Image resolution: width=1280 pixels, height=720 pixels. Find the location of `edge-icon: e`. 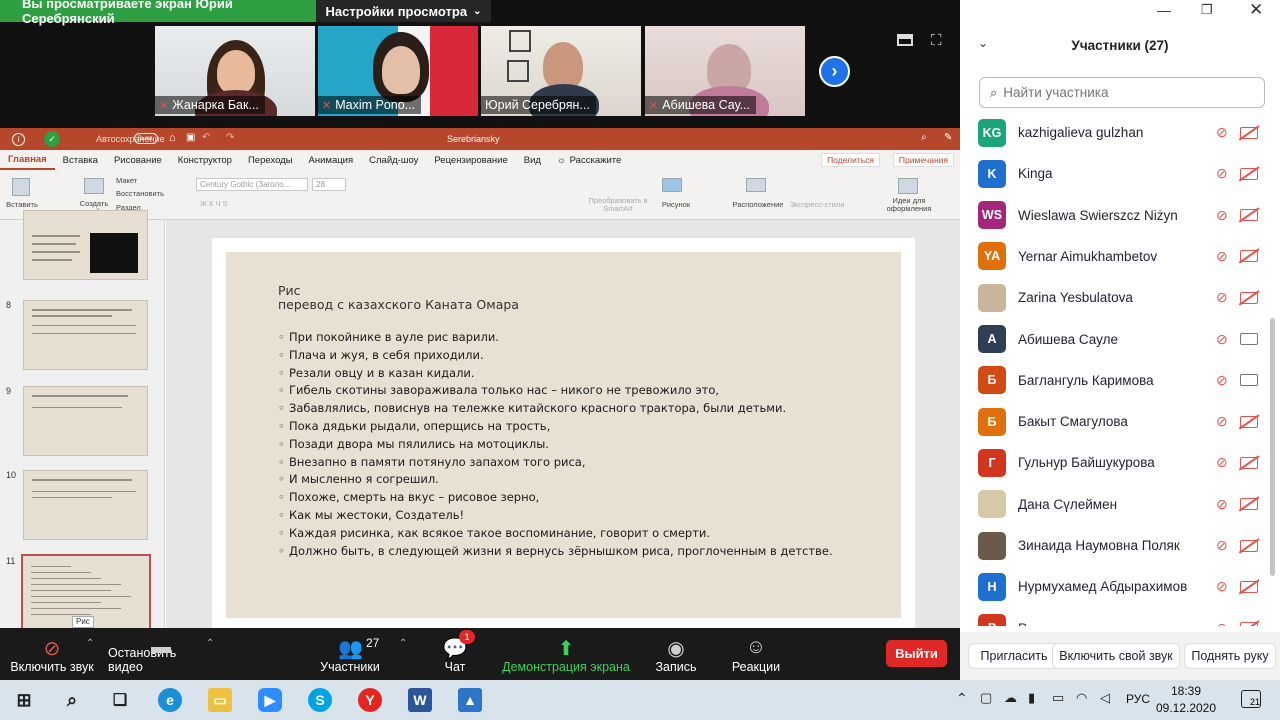

edge-icon: e is located at coordinates (170, 700).